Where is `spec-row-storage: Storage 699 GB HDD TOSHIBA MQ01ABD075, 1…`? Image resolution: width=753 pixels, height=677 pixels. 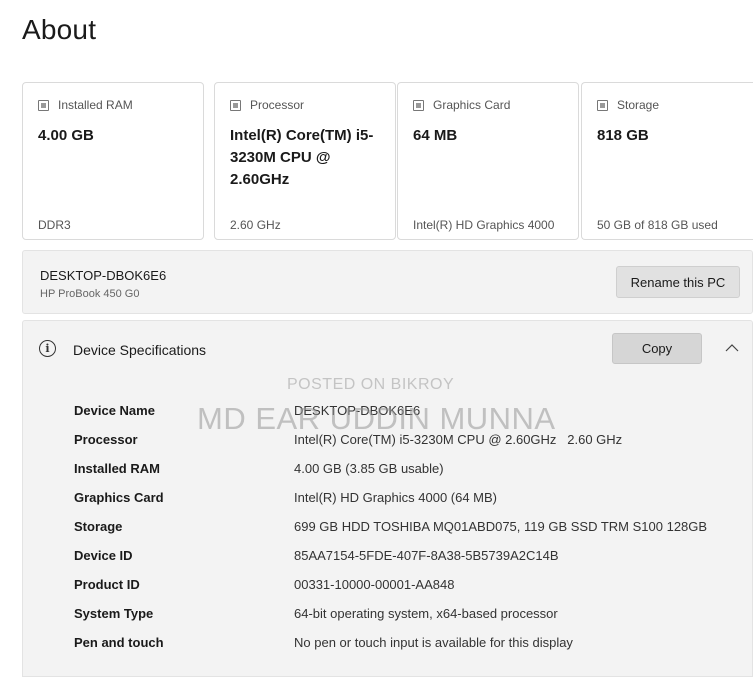
spec-row-storage: Storage 699 GB HDD TOSHIBA MQ01ABD075, 1… is located at coordinates (387, 533).